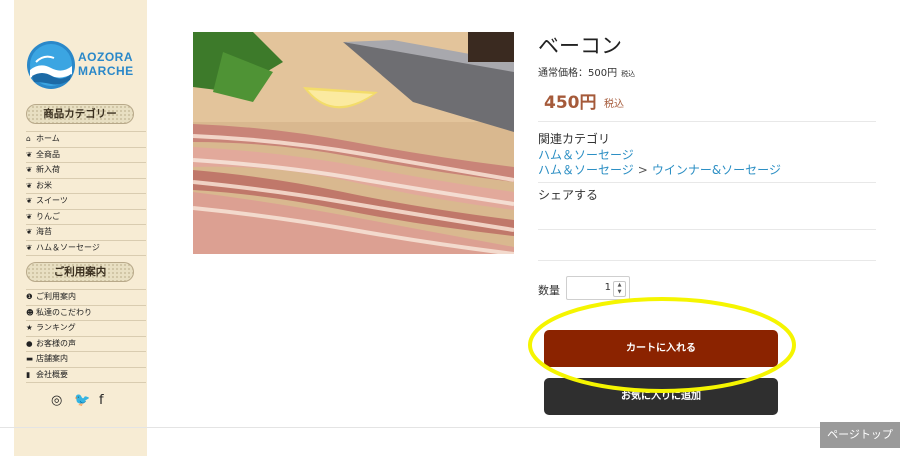 This screenshot has width=900, height=456. Describe the element at coordinates (56, 327) in the screenshot. I see `sidebar-item-label: ランキング` at that location.